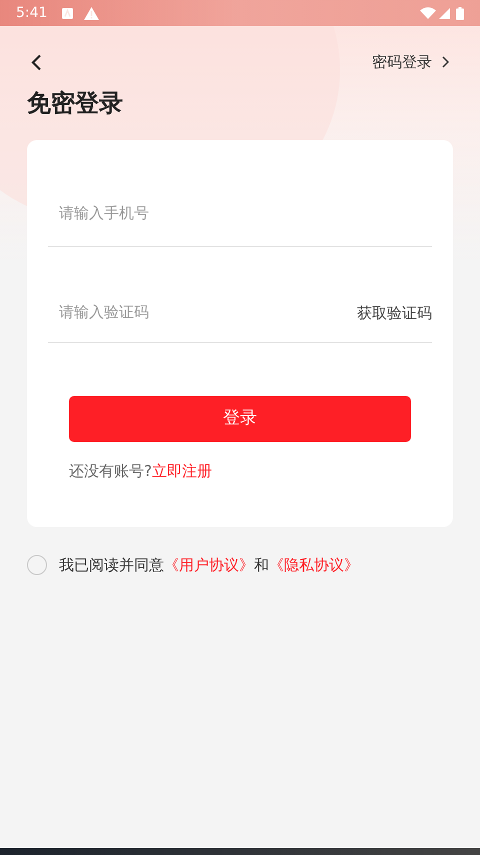 The image size is (480, 855). Describe the element at coordinates (460, 13) in the screenshot. I see `battery-icon` at that location.